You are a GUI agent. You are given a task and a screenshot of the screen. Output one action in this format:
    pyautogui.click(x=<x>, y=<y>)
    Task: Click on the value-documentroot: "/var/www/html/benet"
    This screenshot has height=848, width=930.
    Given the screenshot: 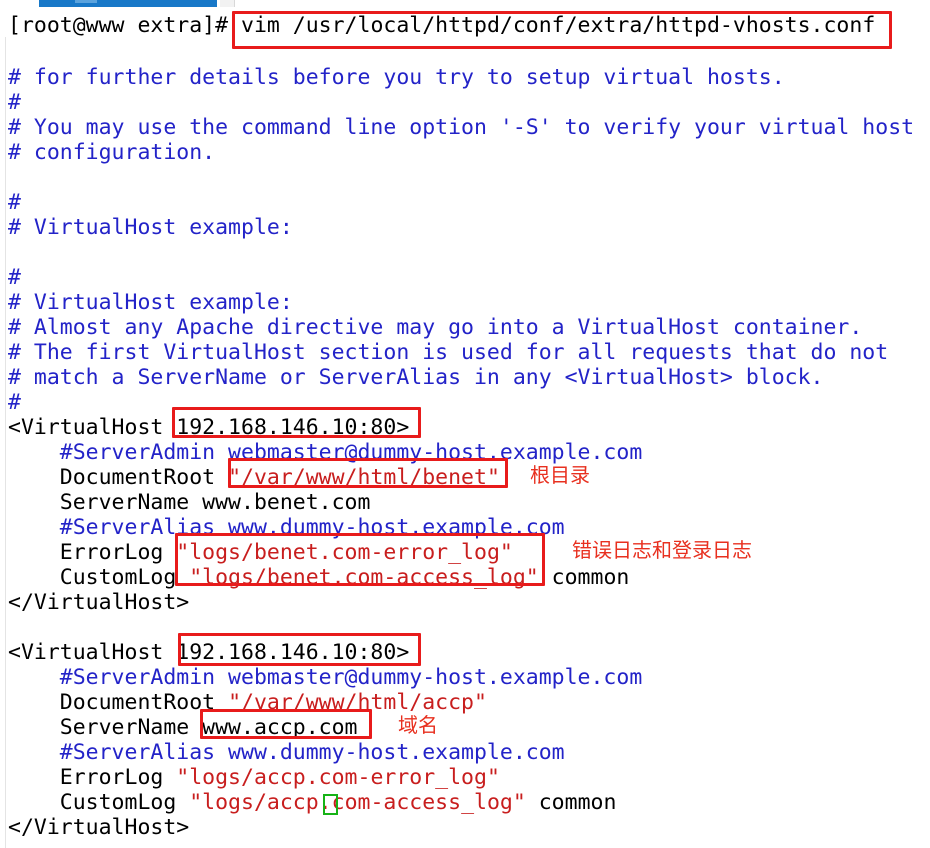 What is the action you would take?
    pyautogui.click(x=364, y=477)
    